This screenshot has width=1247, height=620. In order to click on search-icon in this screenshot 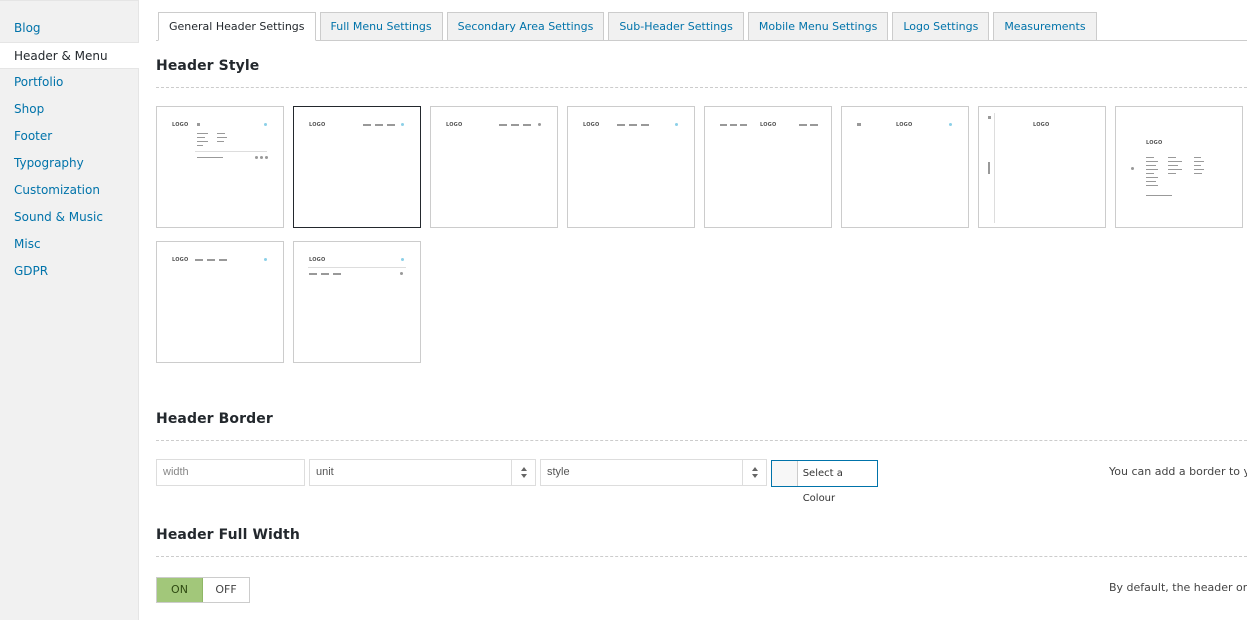, I will do `click(401, 273)`.